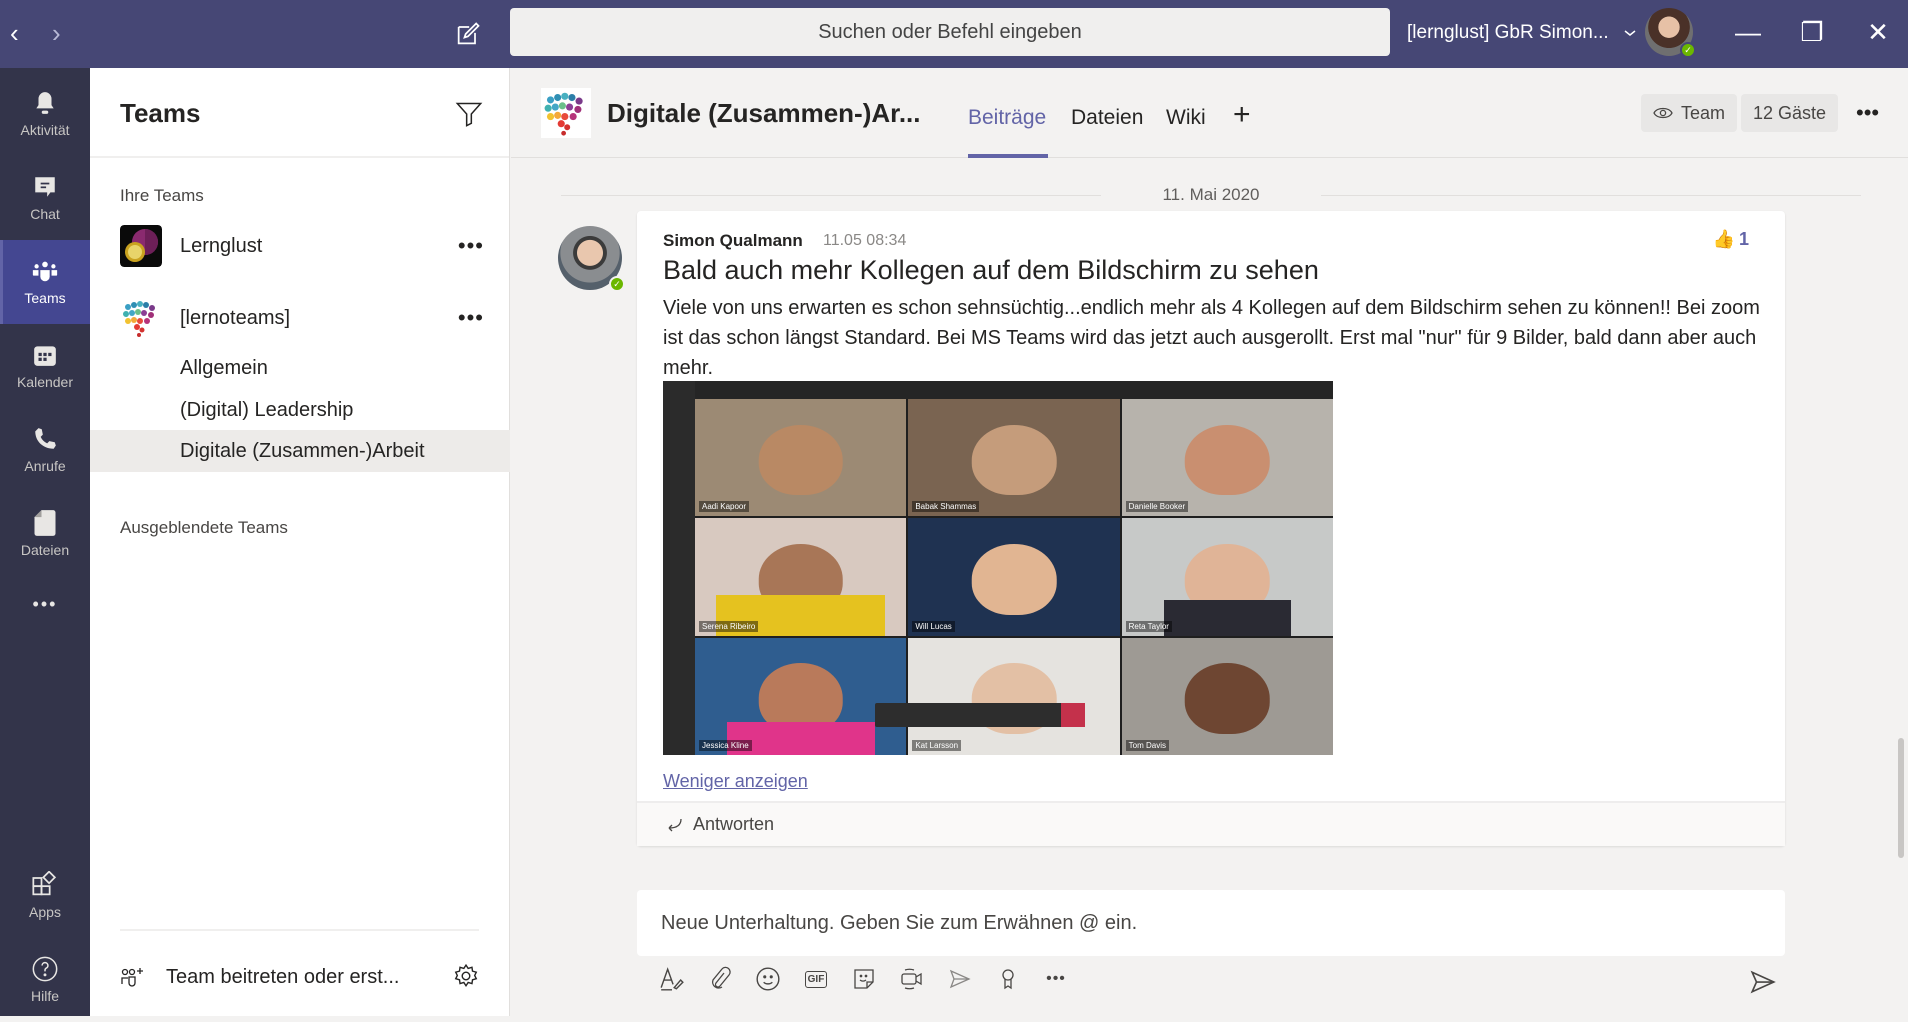  Describe the element at coordinates (912, 979) in the screenshot. I see `meet-now-icon` at that location.